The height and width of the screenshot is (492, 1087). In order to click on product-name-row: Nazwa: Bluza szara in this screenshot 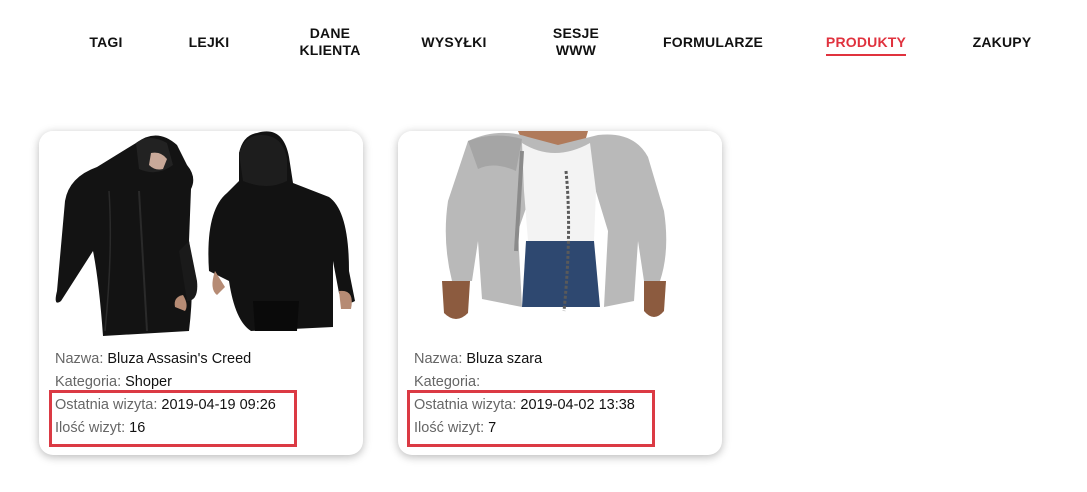, I will do `click(564, 359)`.